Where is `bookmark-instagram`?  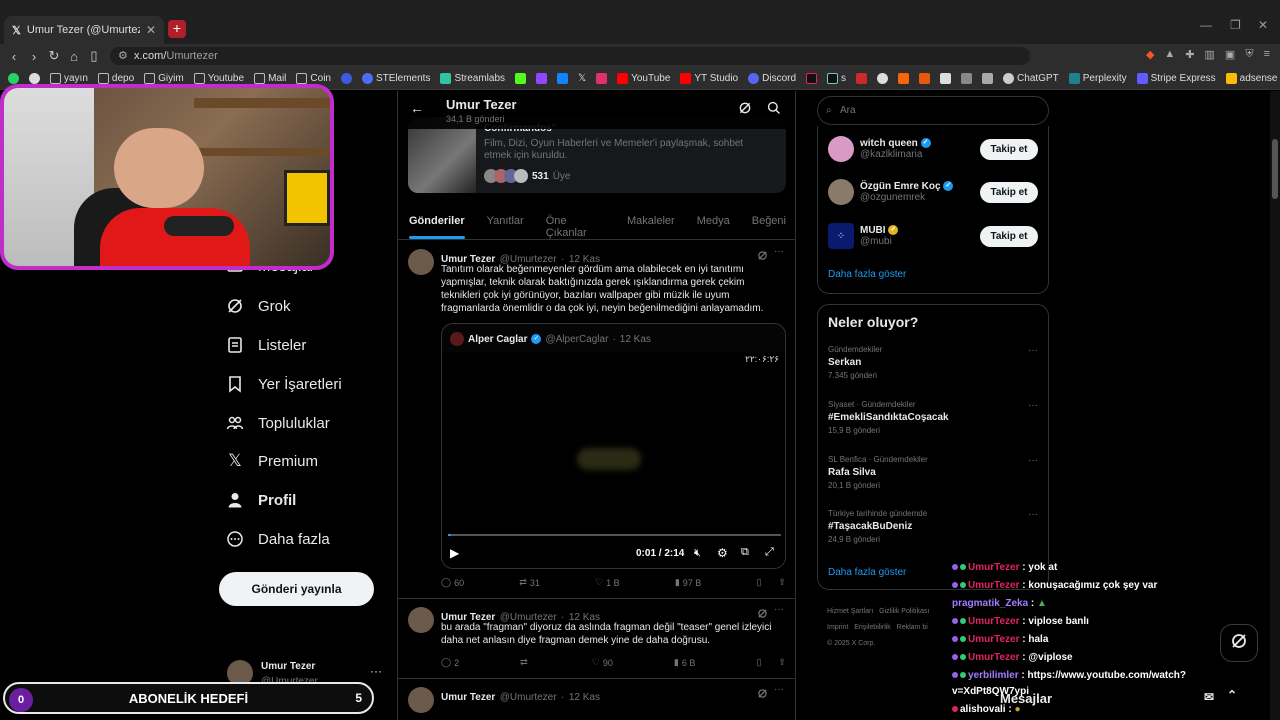
bookmark-instagram is located at coordinates (602, 78).